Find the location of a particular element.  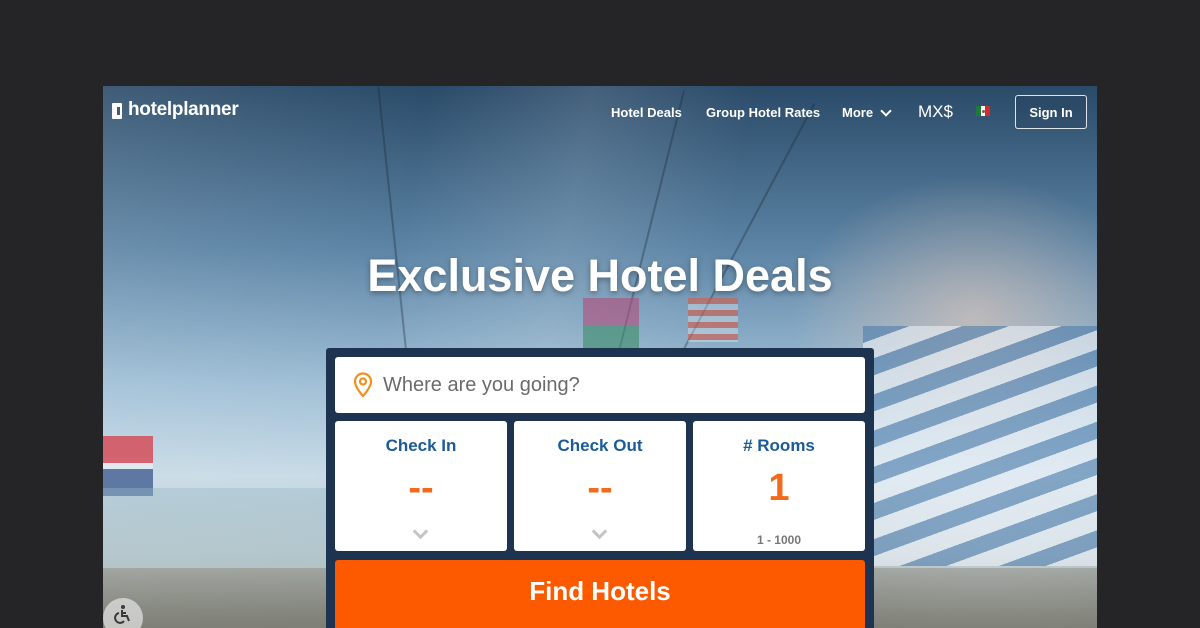

check-in-label: Check In is located at coordinates (421, 445).